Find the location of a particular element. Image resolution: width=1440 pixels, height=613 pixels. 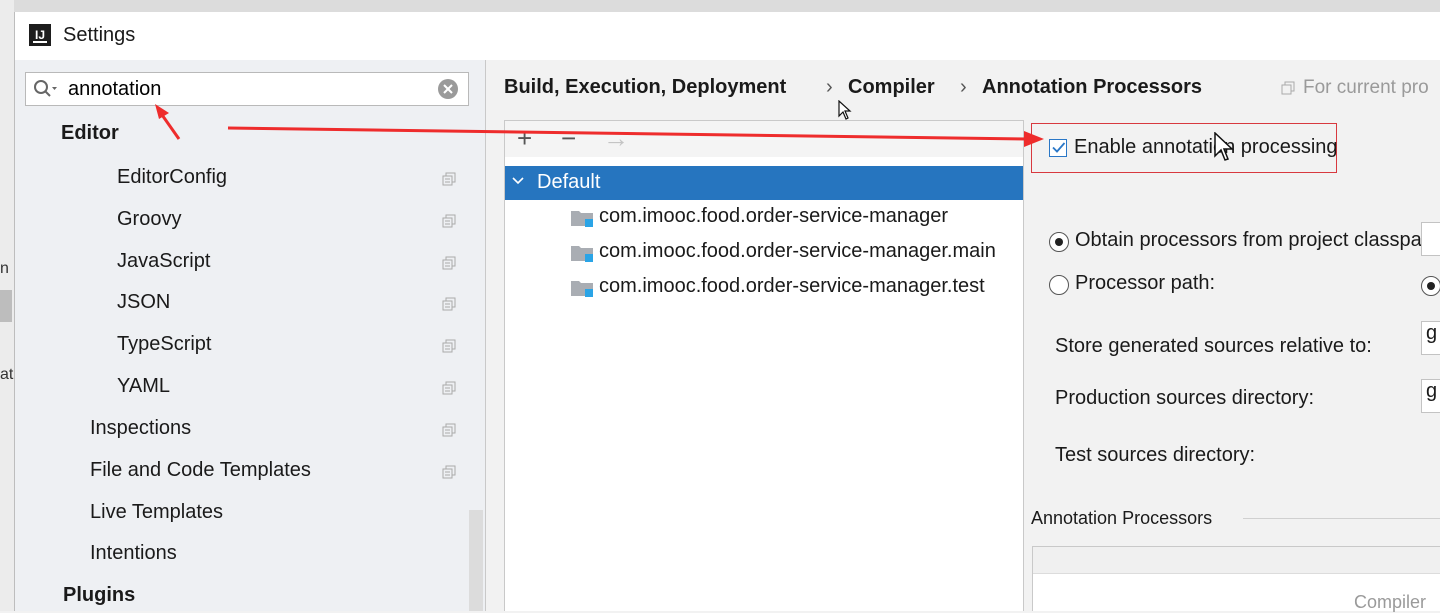

intellij-logo-icon: IJ is located at coordinates (40, 35).